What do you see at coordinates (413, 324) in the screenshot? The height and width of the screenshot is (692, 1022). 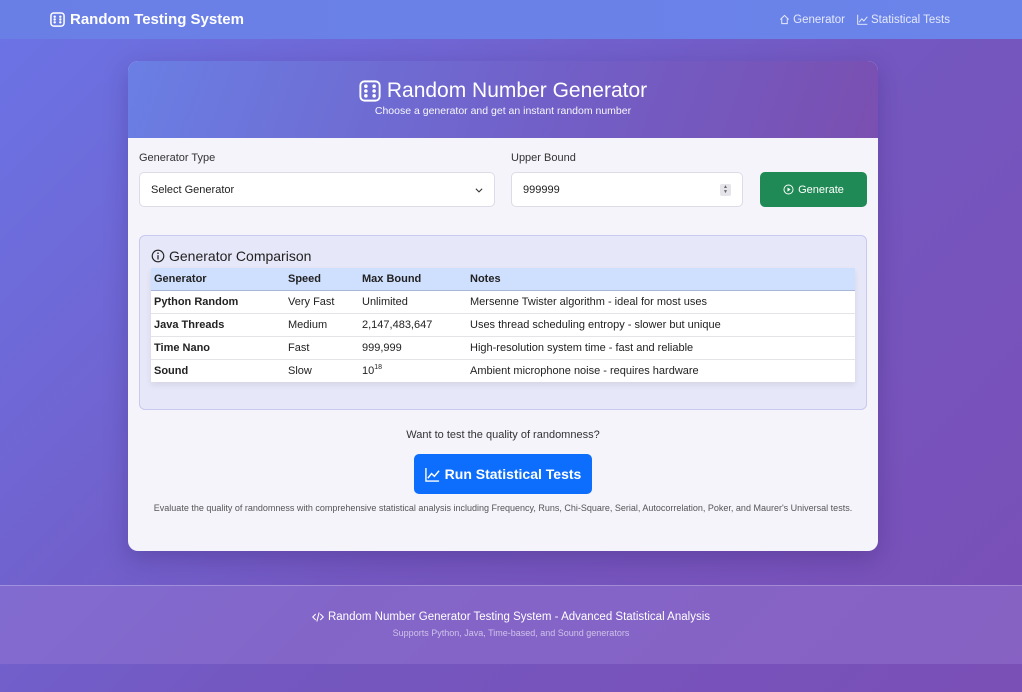 I see `cell-max-bound: 2,147,483,647` at bounding box center [413, 324].